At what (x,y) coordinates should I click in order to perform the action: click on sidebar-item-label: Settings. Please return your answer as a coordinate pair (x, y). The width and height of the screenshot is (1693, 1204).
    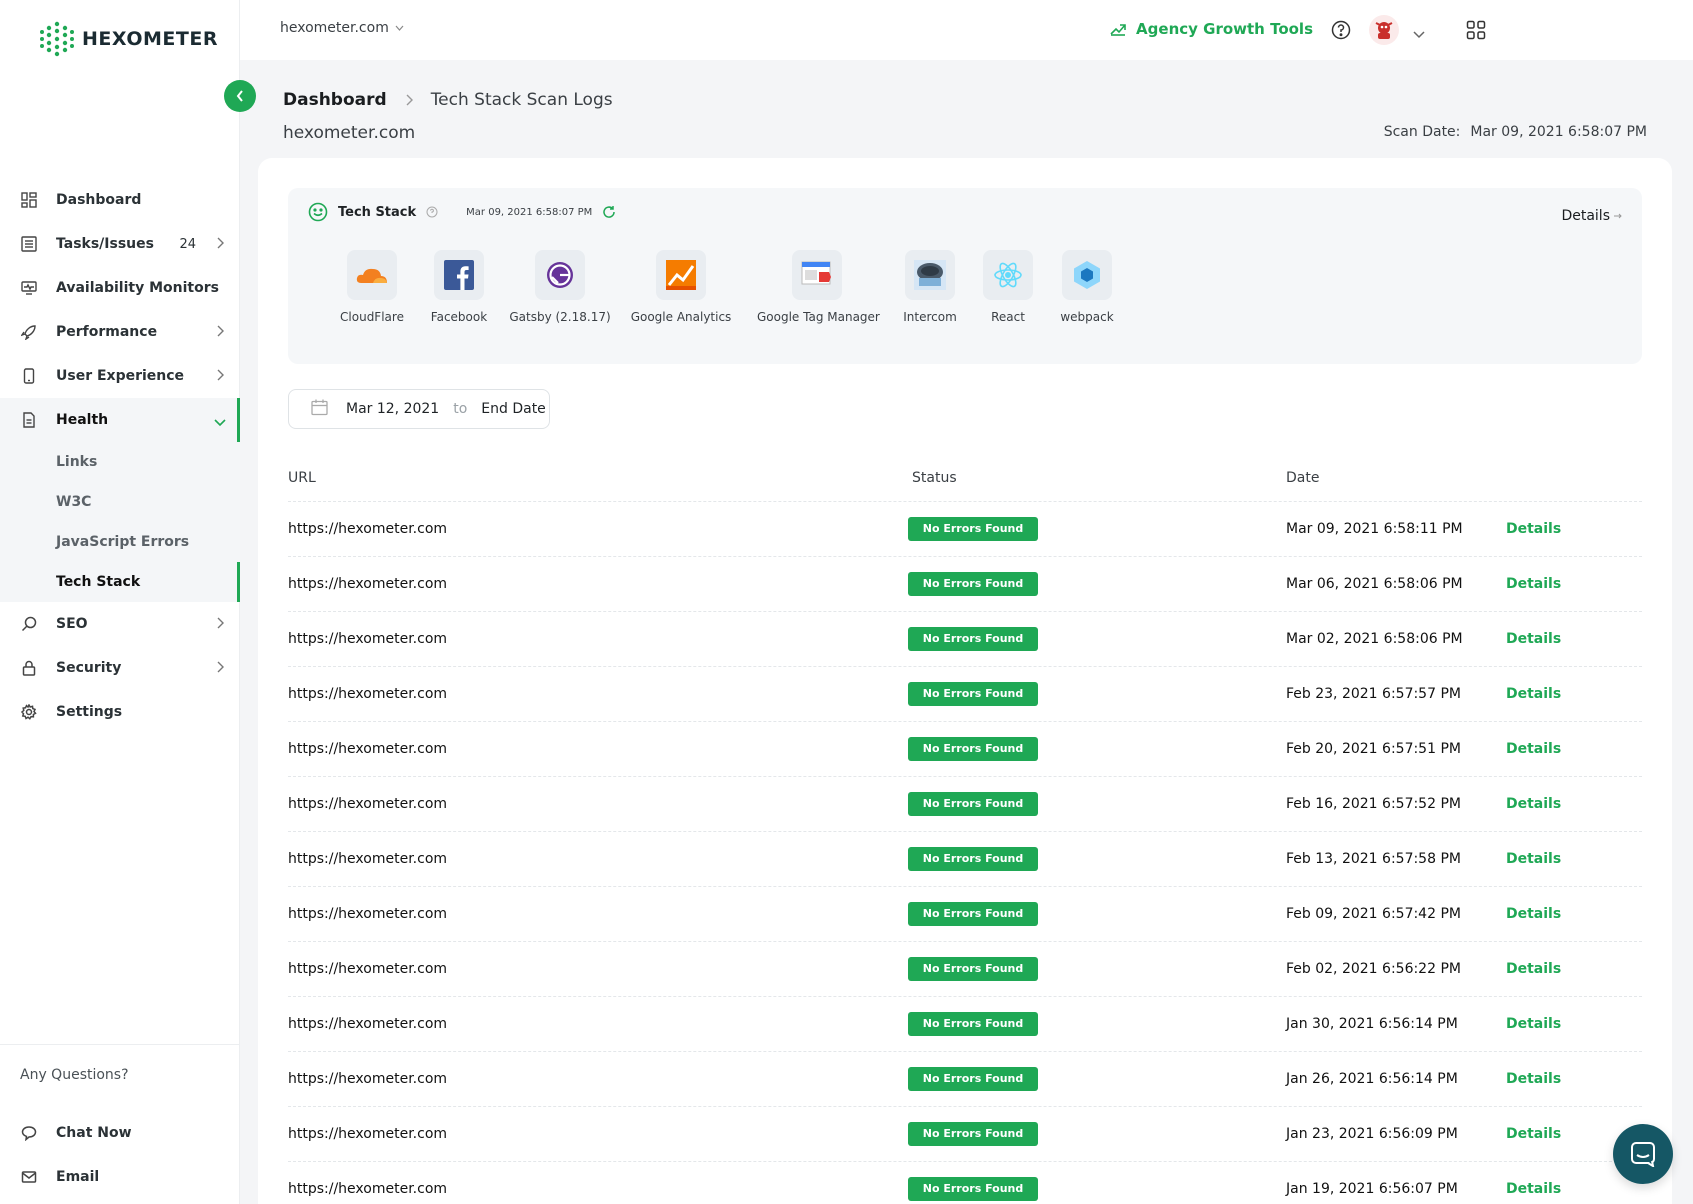
    Looking at the image, I should click on (89, 712).